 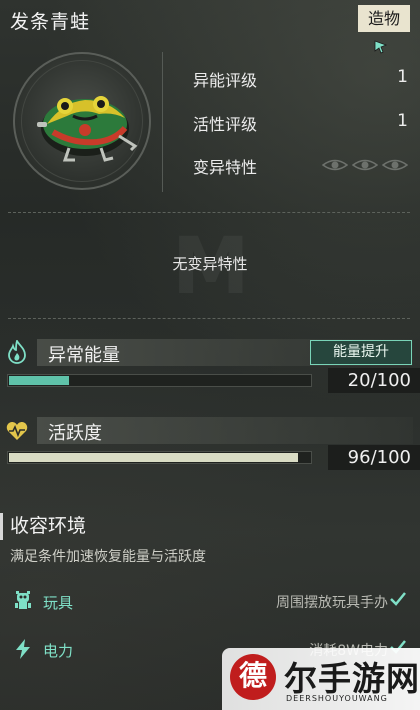 I want to click on energy-boost-button: 能量提升, so click(x=361, y=352).